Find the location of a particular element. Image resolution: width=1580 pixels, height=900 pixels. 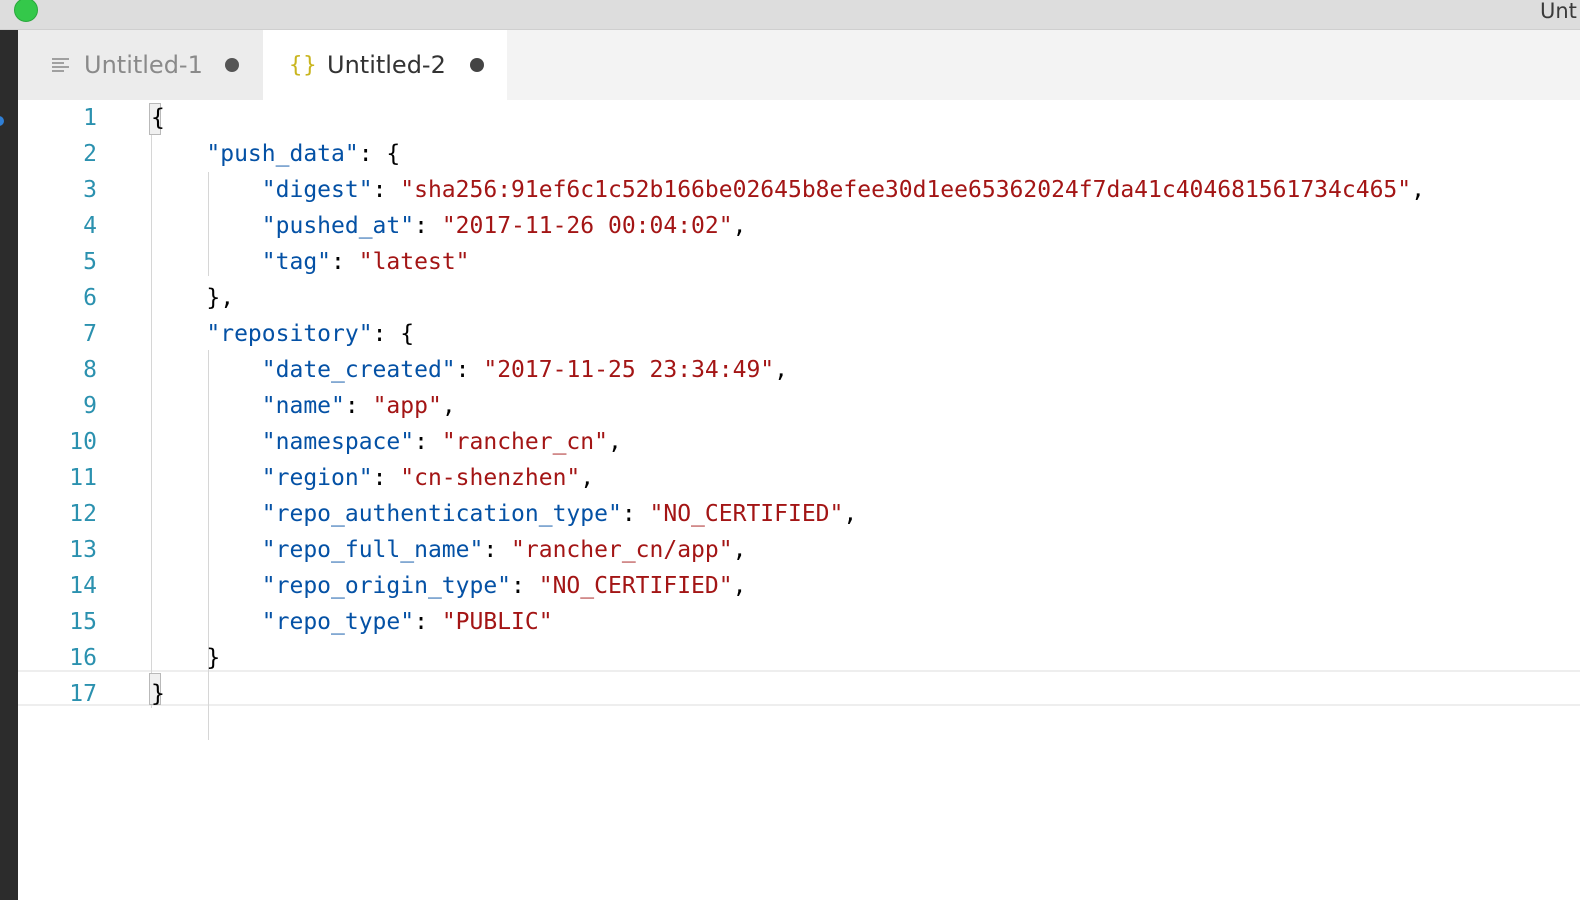

line-number: 1 is located at coordinates (90, 118).